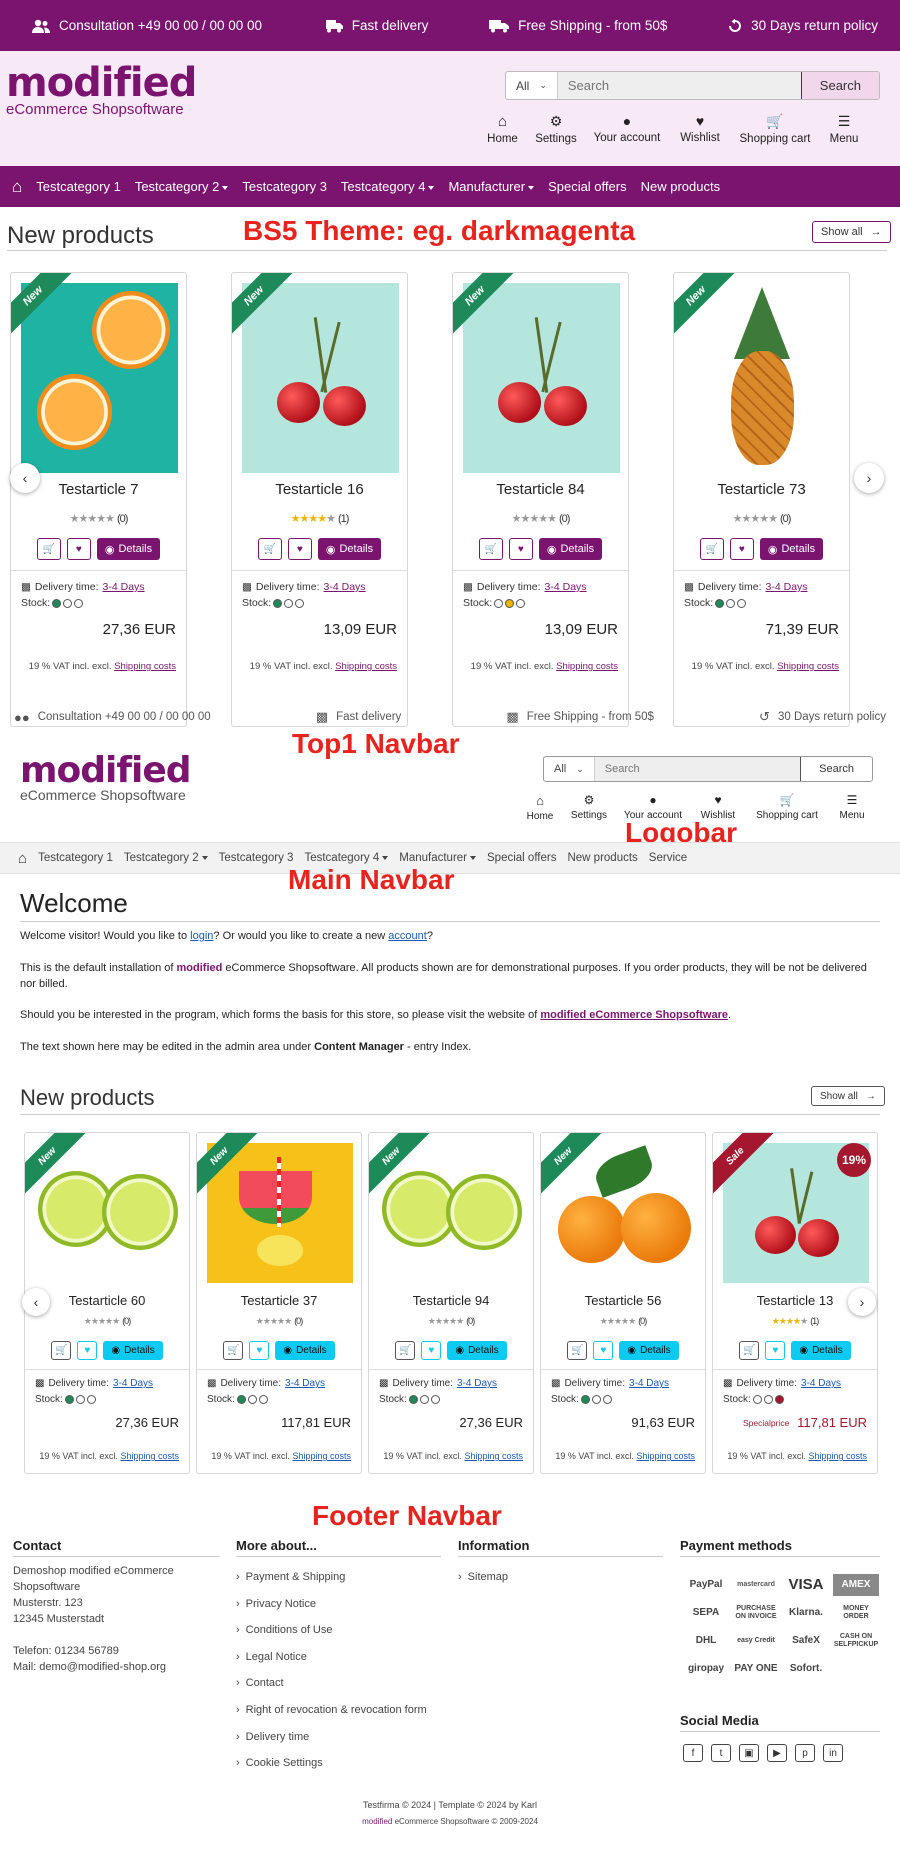  What do you see at coordinates (587, 186) in the screenshot?
I see `nav-special-offers: Special offers` at bounding box center [587, 186].